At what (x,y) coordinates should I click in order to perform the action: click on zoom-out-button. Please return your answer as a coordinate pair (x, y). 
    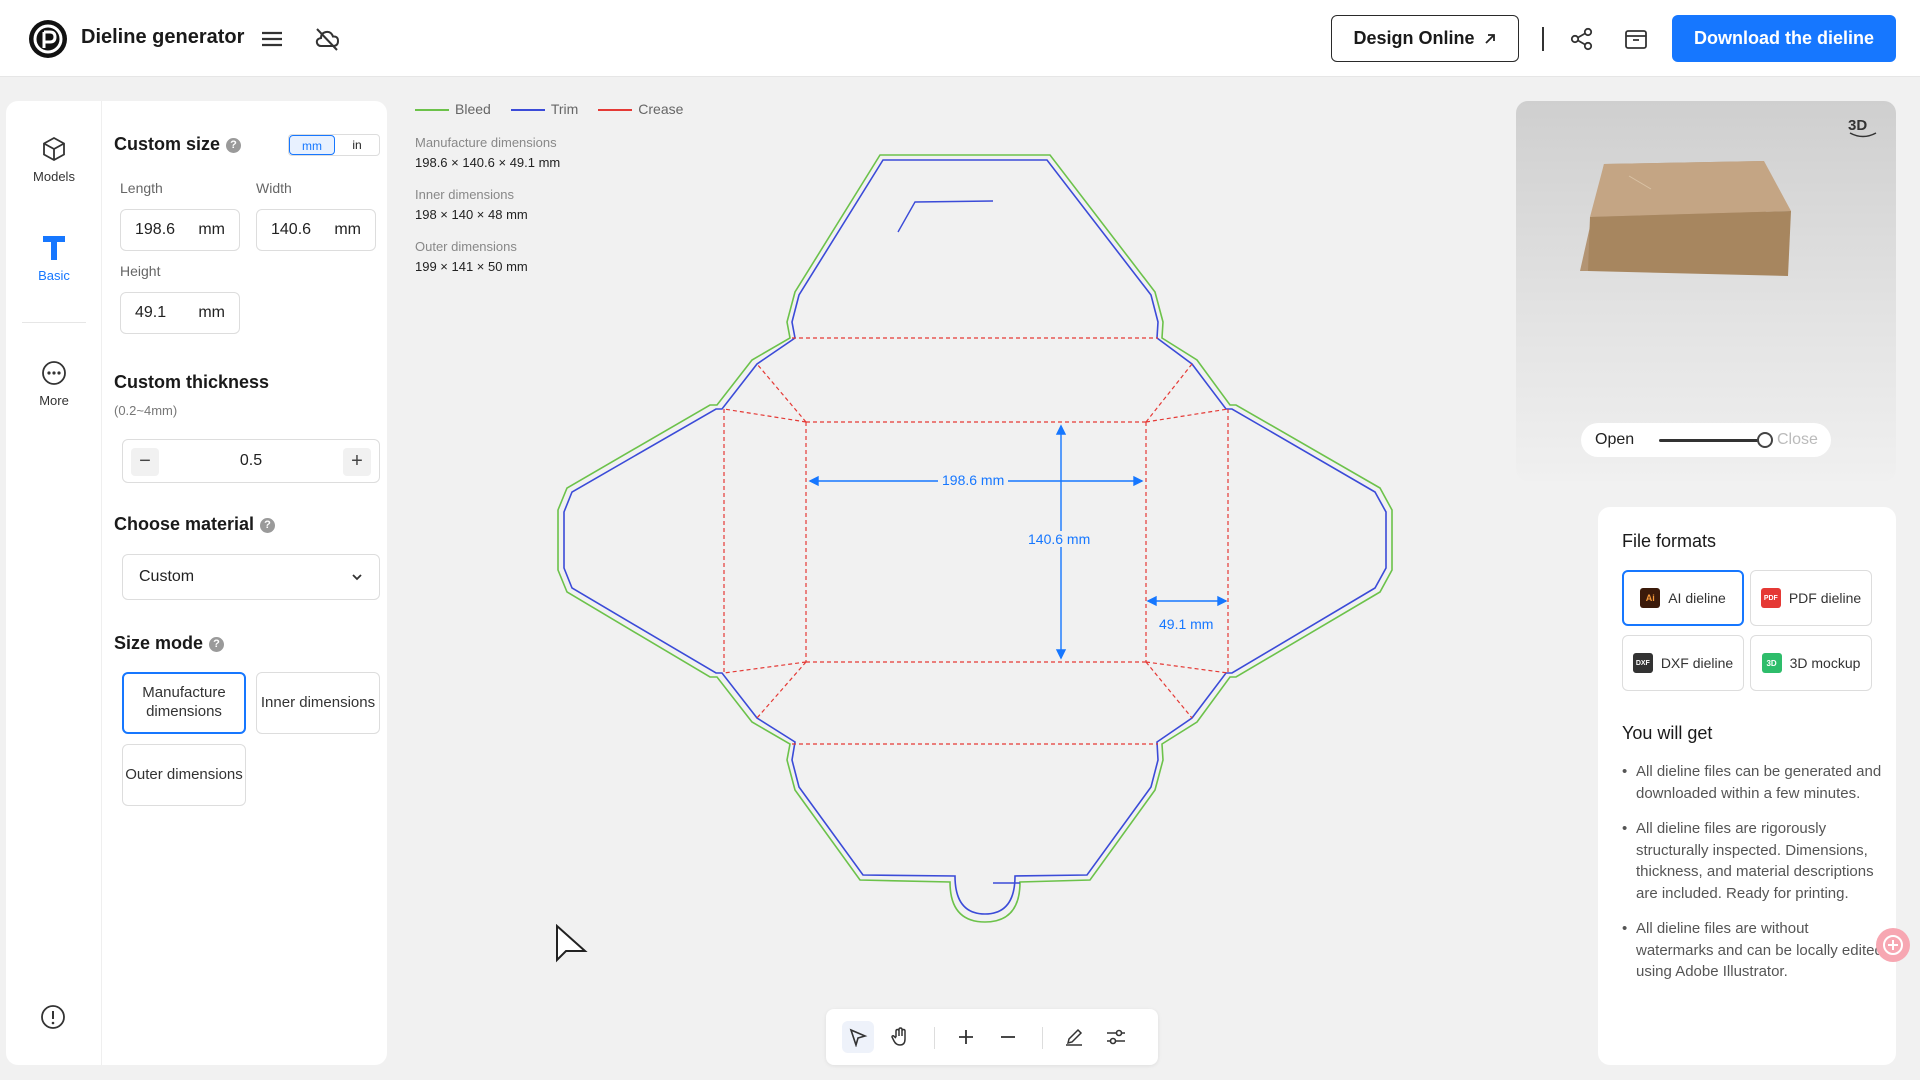
    Looking at the image, I should click on (1008, 1037).